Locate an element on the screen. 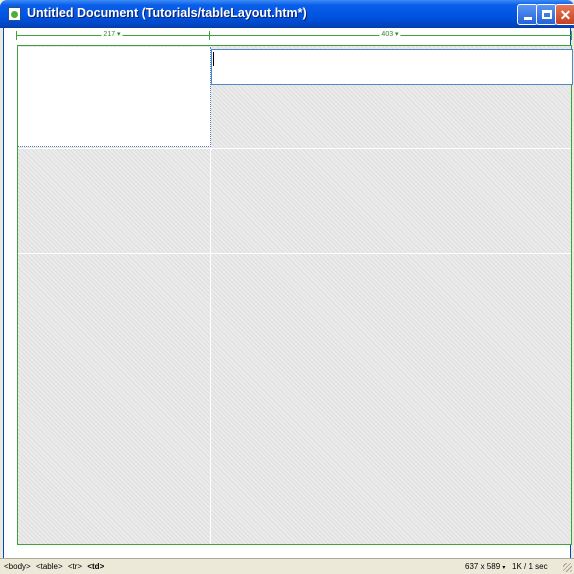  left-column-width: 217 ▾ is located at coordinates (112, 34).